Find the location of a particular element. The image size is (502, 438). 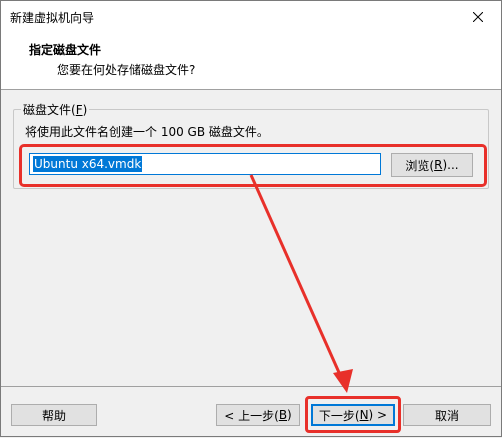

disk-file-description: 将使用此文件名创建一个 100 GB 磁盘文件。 is located at coordinates (147, 132).